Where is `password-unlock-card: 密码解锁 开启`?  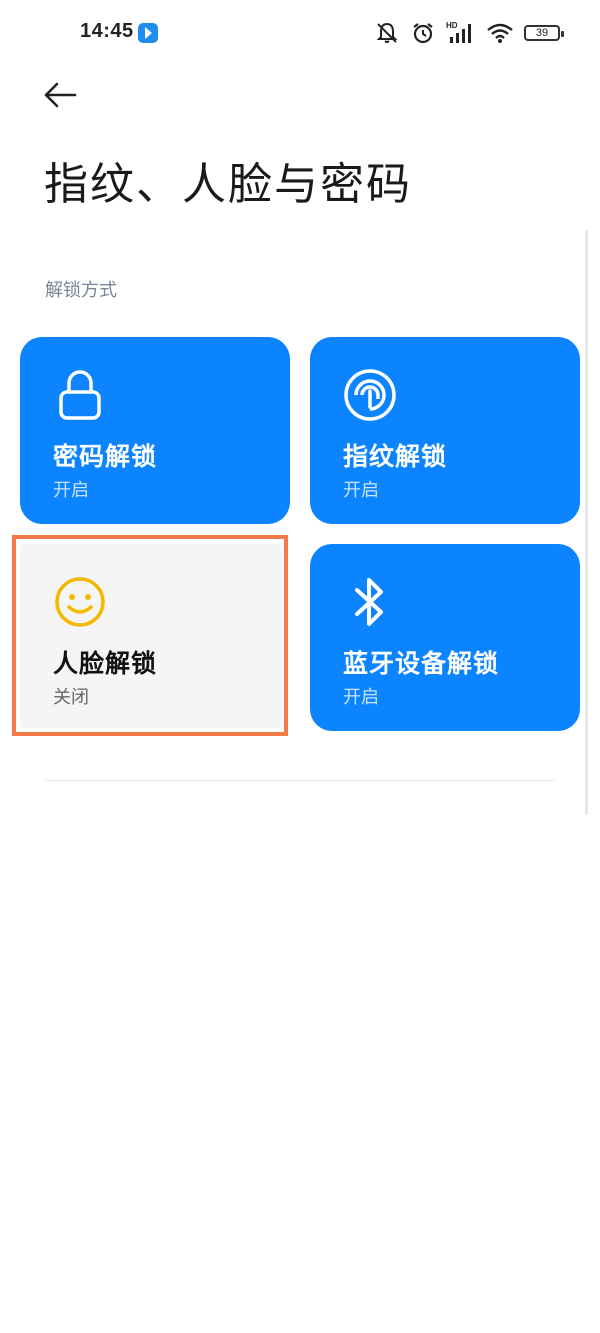 password-unlock-card: 密码解锁 开启 is located at coordinates (155, 430).